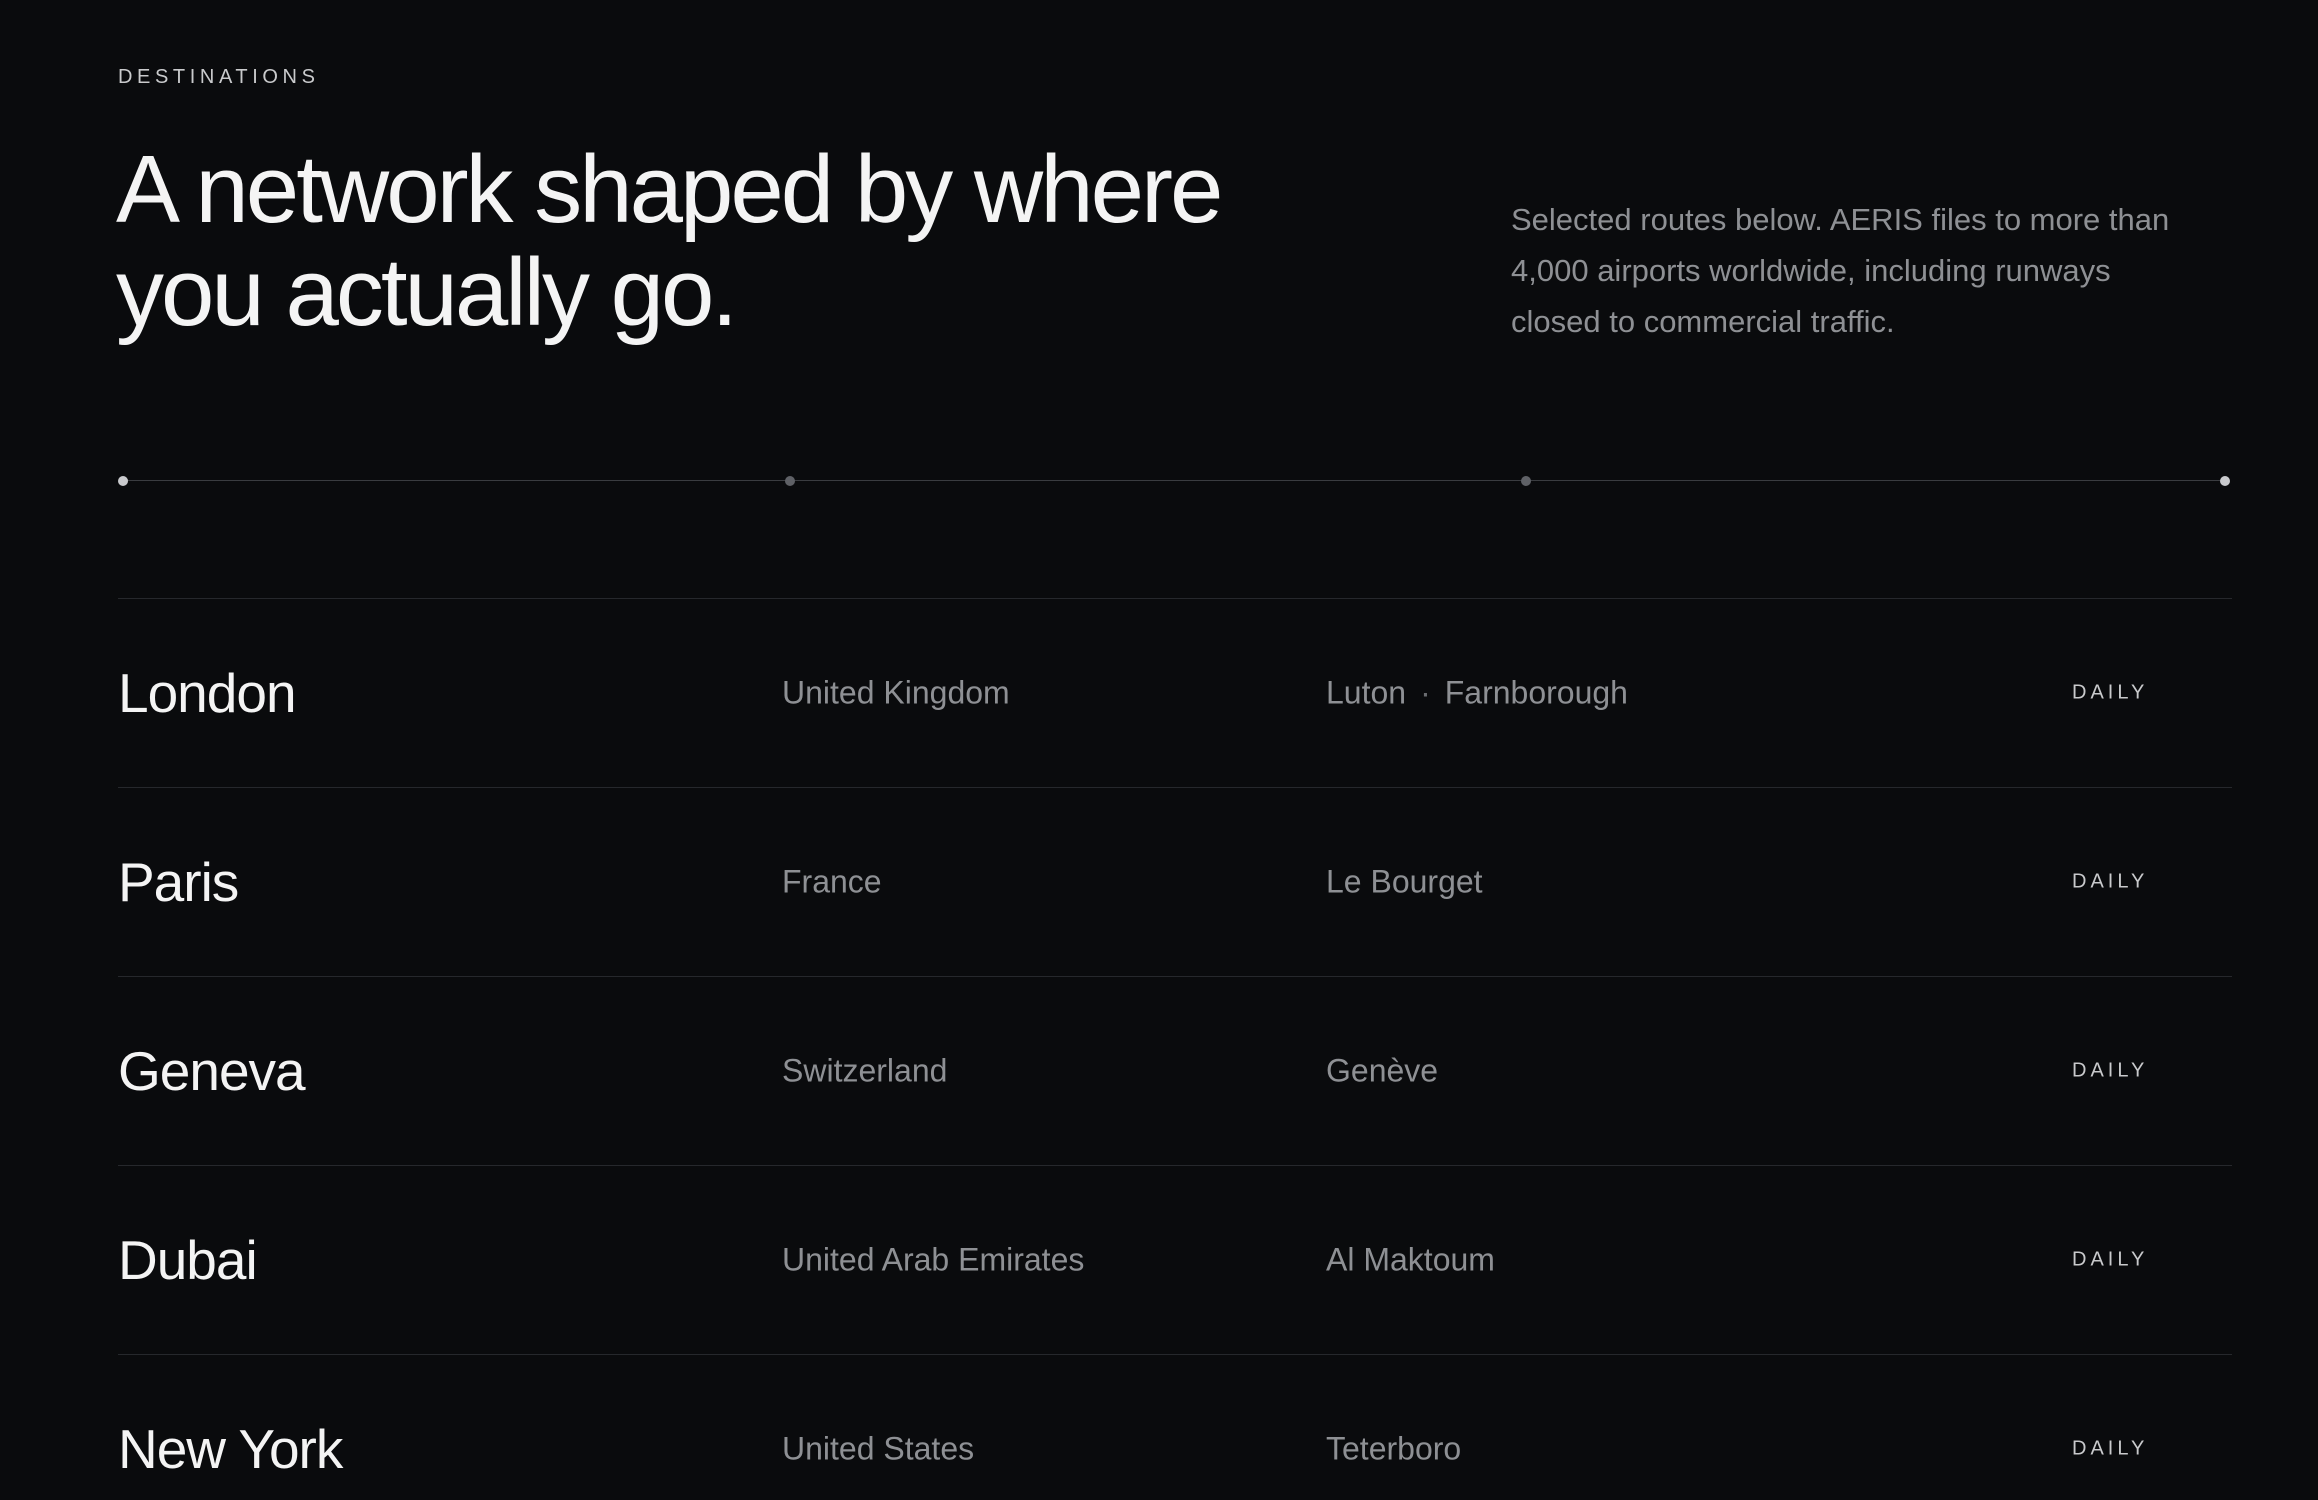 The height and width of the screenshot is (1500, 2318). I want to click on section-eyebrow: DESTINATIONS, so click(219, 77).